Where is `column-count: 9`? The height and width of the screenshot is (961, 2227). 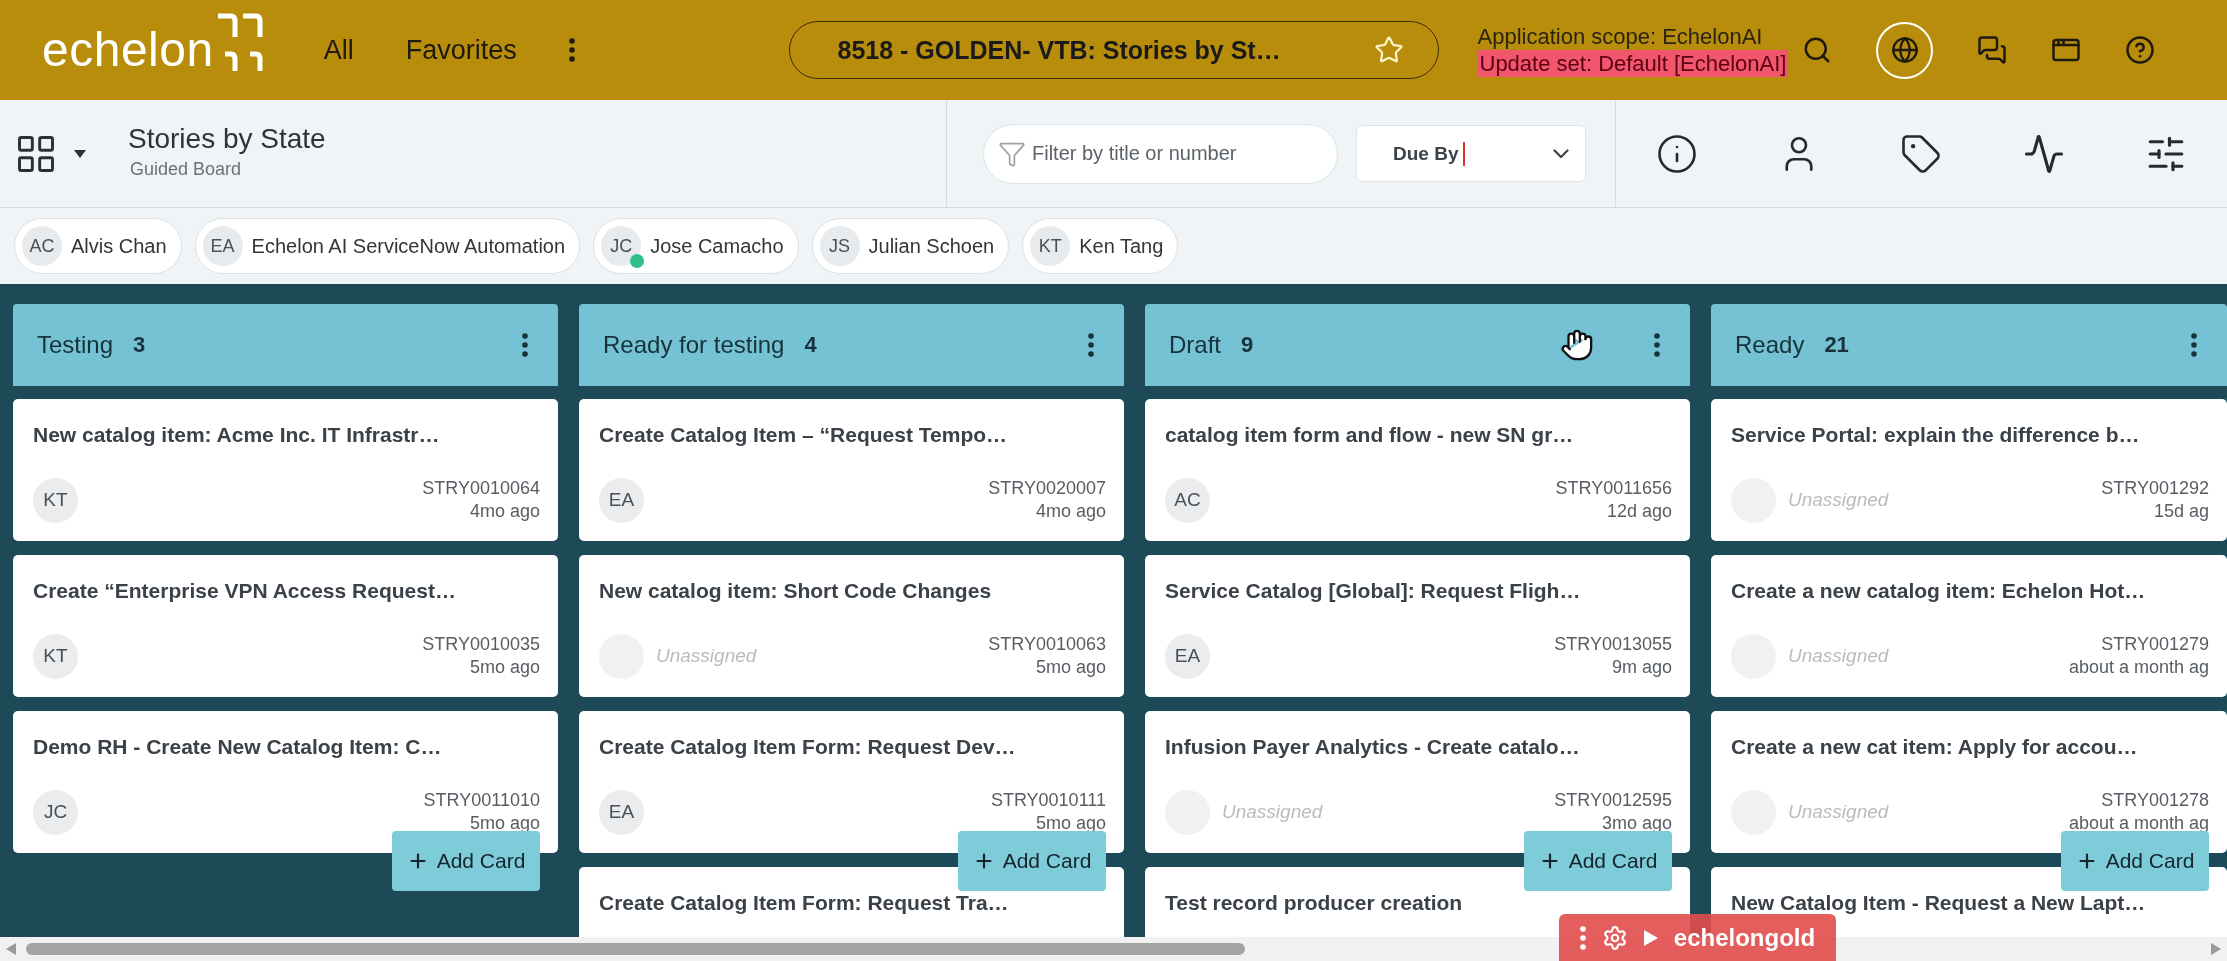 column-count: 9 is located at coordinates (1247, 345).